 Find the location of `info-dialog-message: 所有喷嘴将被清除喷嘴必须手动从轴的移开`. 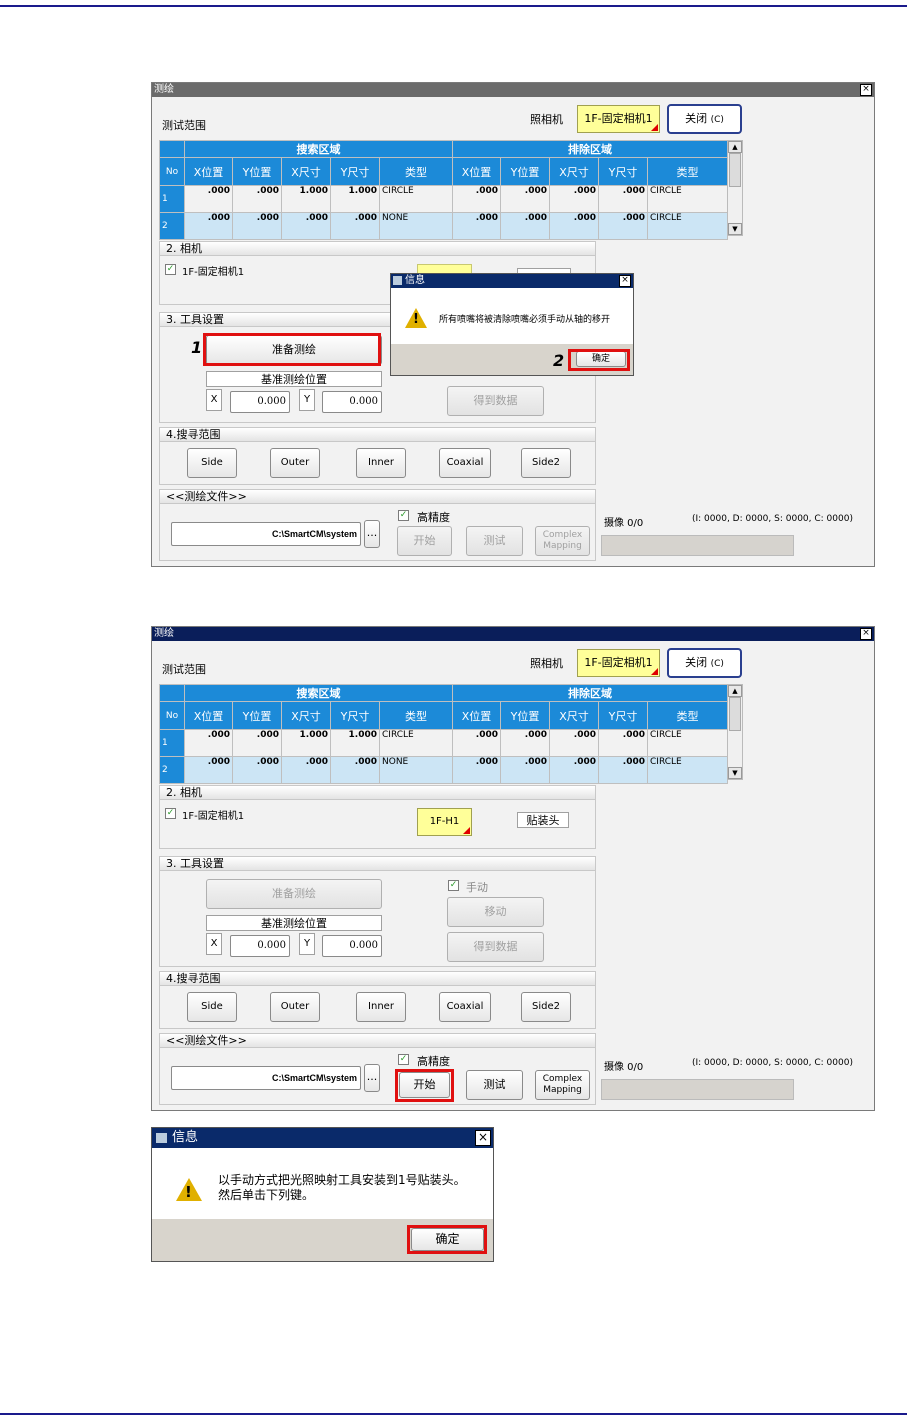

info-dialog-message: 所有喷嘴将被清除喷嘴必须手动从轴的移开 is located at coordinates (525, 320).